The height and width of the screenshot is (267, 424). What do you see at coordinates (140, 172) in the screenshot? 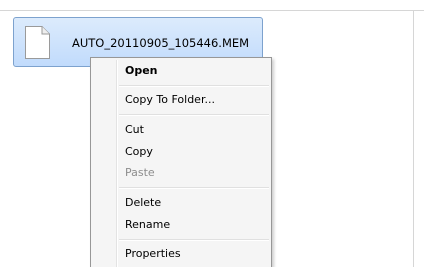
I see `menu-item-paste: Paste` at bounding box center [140, 172].